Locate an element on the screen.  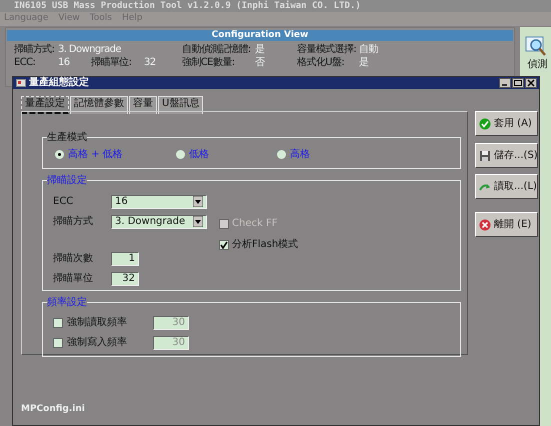
detect-icon is located at coordinates (535, 46).